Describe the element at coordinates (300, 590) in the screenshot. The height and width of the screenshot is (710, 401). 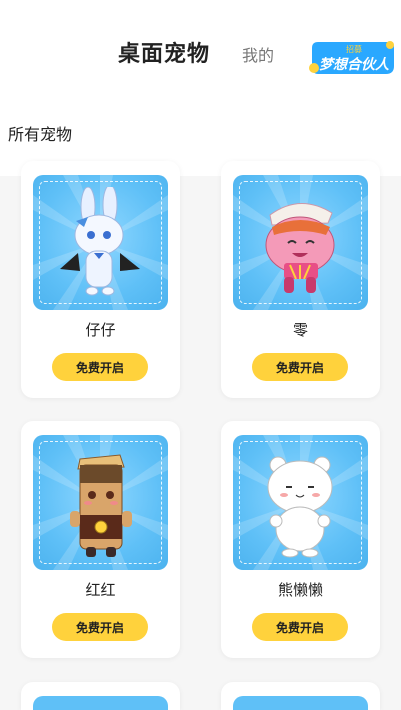
I see `pet-name: 熊懒懒` at that location.